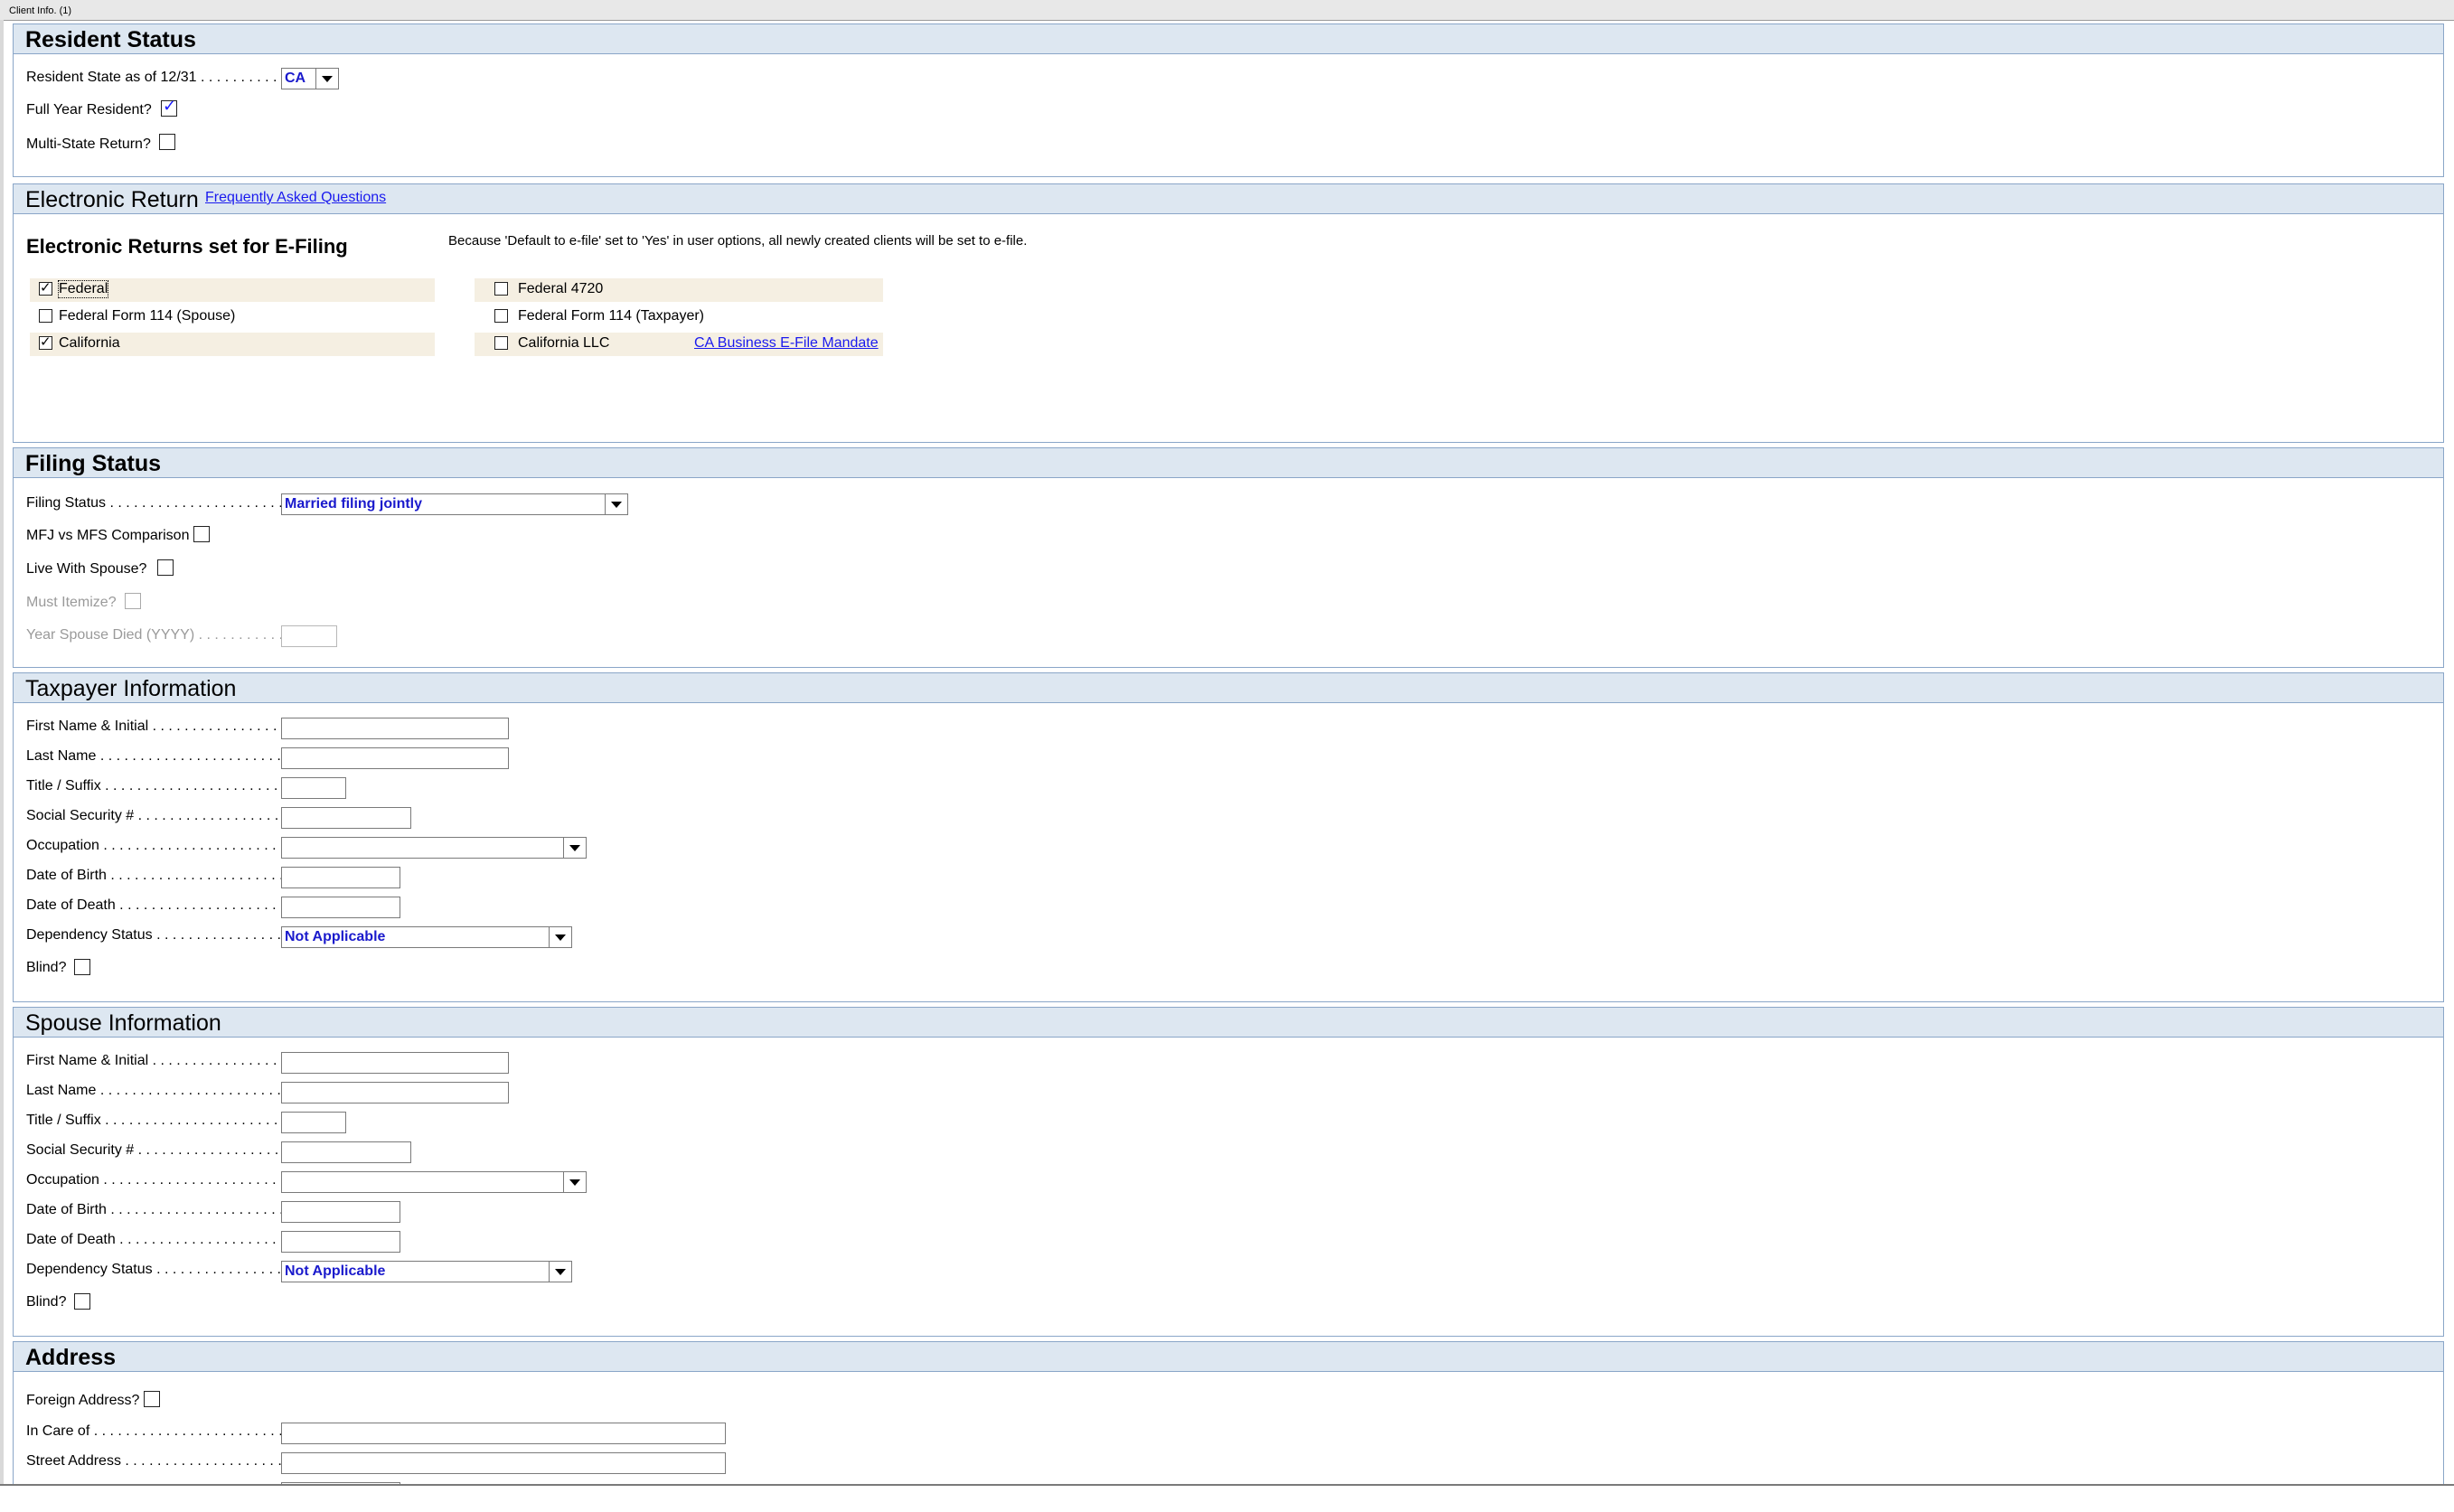 The image size is (2454, 1512). What do you see at coordinates (310, 78) in the screenshot?
I see `resident-state-select: CA` at bounding box center [310, 78].